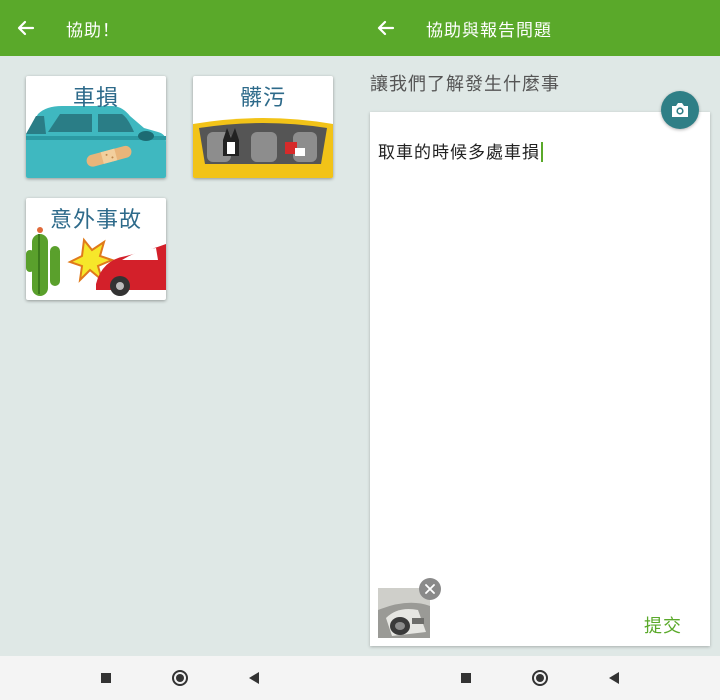  What do you see at coordinates (96, 249) in the screenshot?
I see `category-tile-accident: 意外事故` at bounding box center [96, 249].